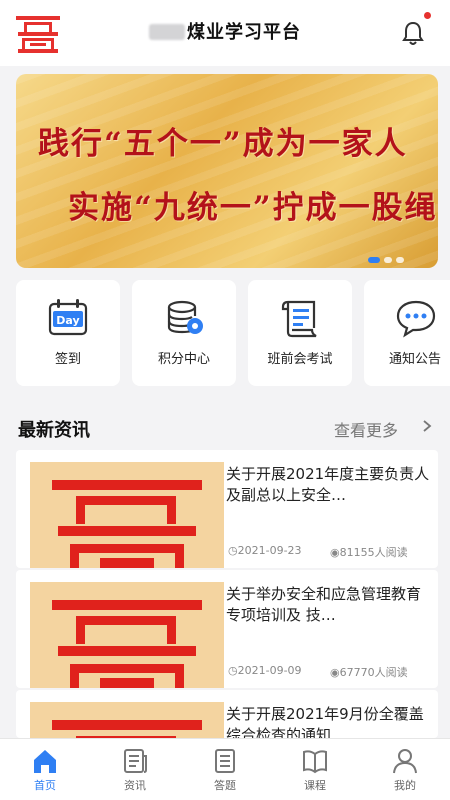 This screenshot has width=450, height=800. I want to click on calendar-day-icon: Day, so click(68, 317).